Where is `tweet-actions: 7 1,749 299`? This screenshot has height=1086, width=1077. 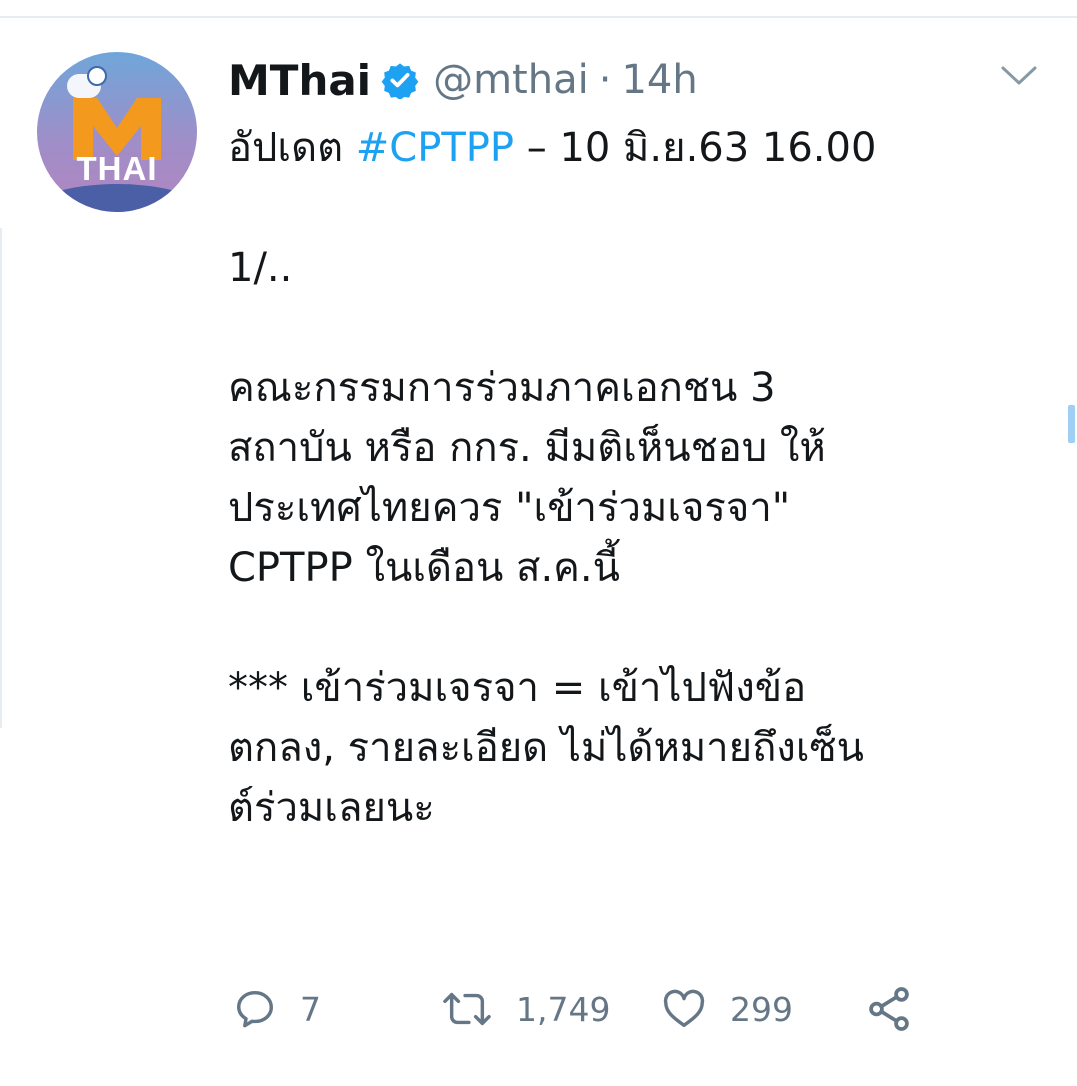 tweet-actions: 7 1,749 299 is located at coordinates (588, 1009).